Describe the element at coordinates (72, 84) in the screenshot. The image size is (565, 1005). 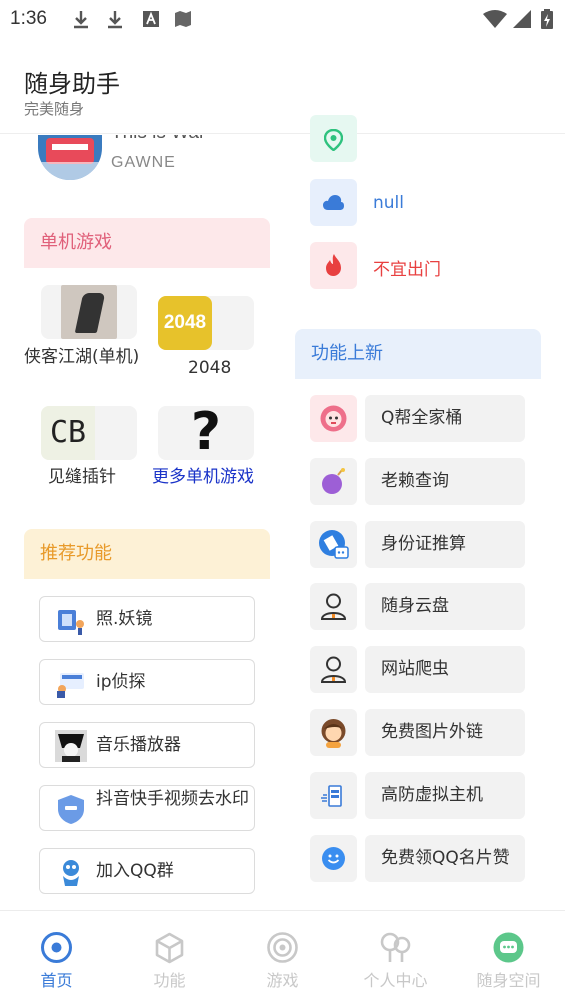
I see `app-title: 随身助手` at that location.